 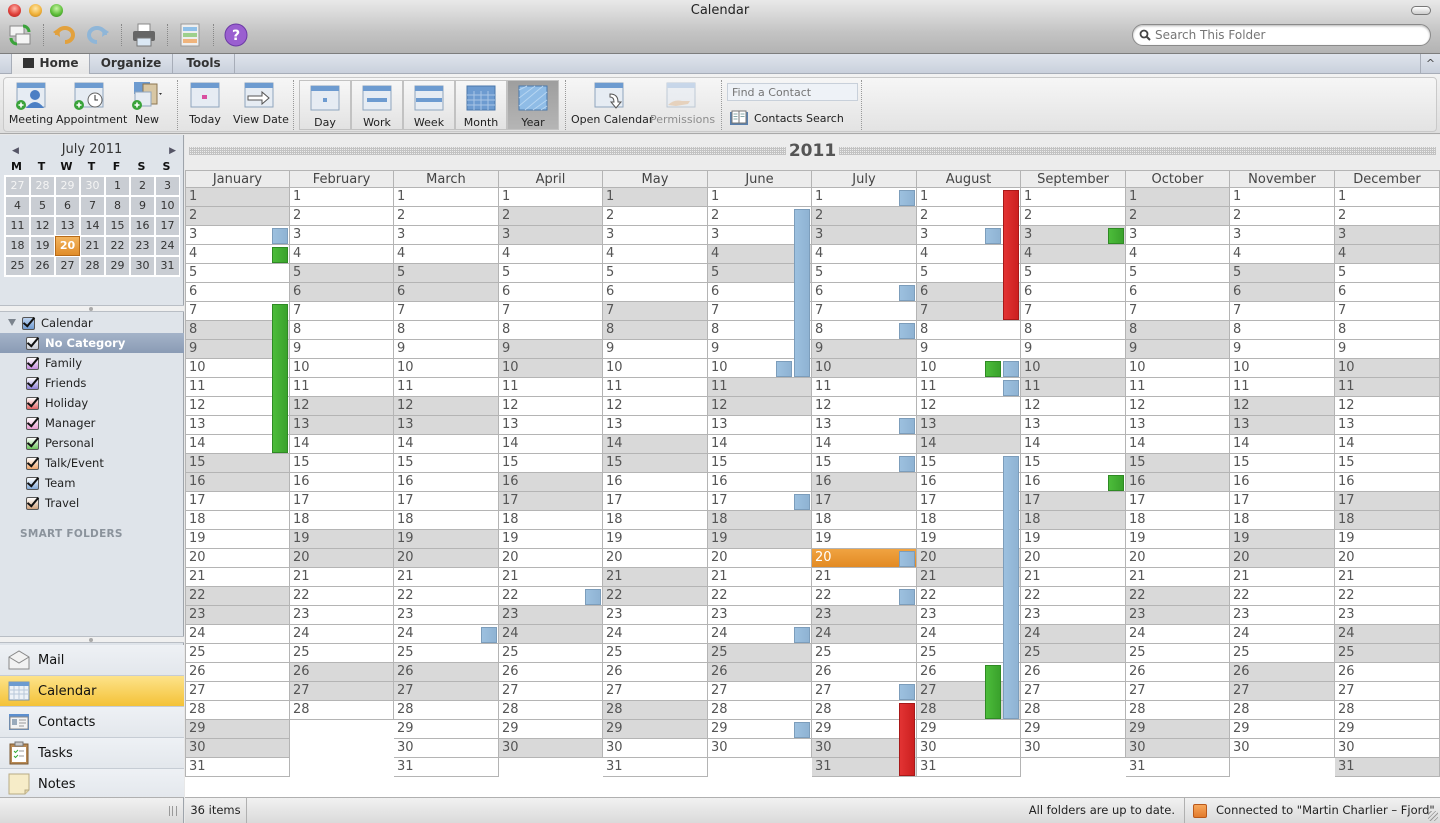 I want to click on mini-calendar-day: 12, so click(x=42, y=226).